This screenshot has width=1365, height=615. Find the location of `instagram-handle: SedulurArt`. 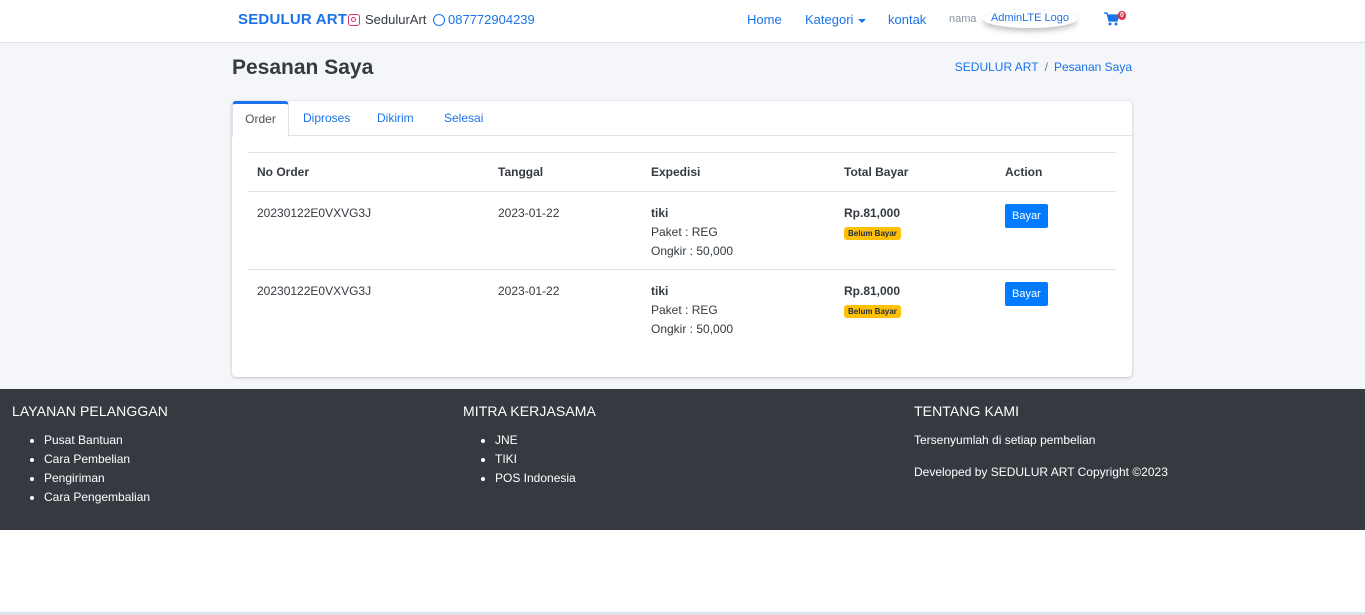

instagram-handle: SedulurArt is located at coordinates (396, 19).